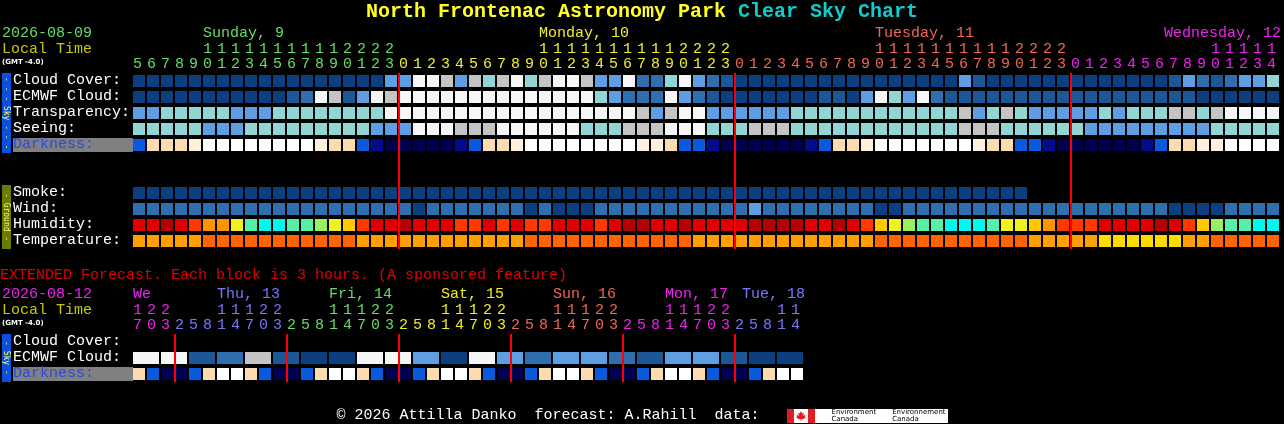 Image resolution: width=1284 pixels, height=424 pixels. What do you see at coordinates (924, 34) in the screenshot?
I see `day-label: Tuesday, 11` at bounding box center [924, 34].